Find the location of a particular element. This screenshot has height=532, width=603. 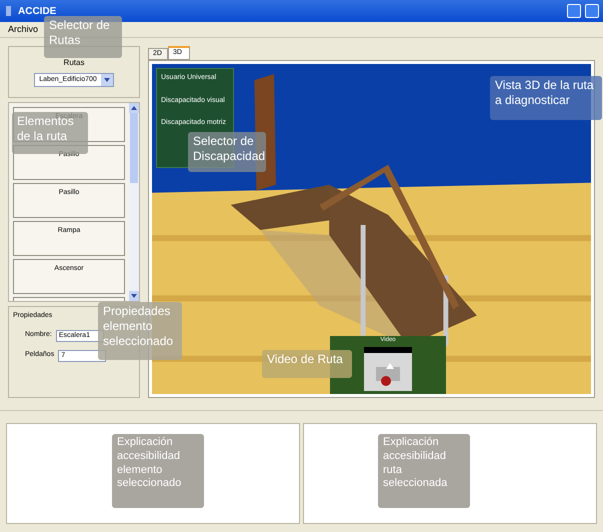

annotation-tooltip: Explicación accesibilidad ruta seleccionada is located at coordinates (424, 471).